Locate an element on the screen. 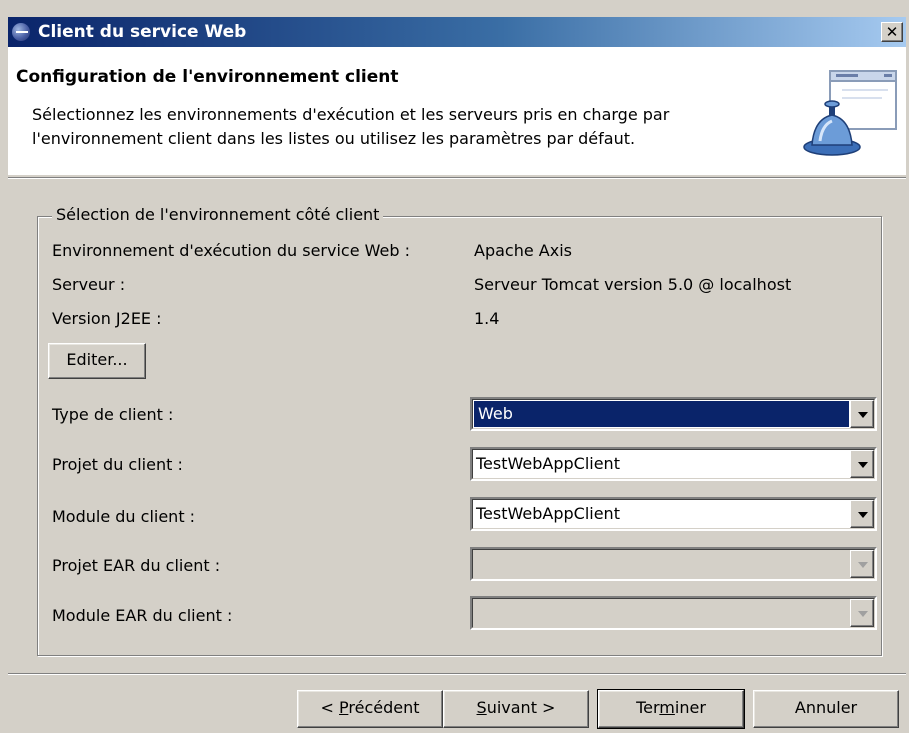 The height and width of the screenshot is (733, 909). client-project-value: TestWebAppClient is located at coordinates (548, 463).